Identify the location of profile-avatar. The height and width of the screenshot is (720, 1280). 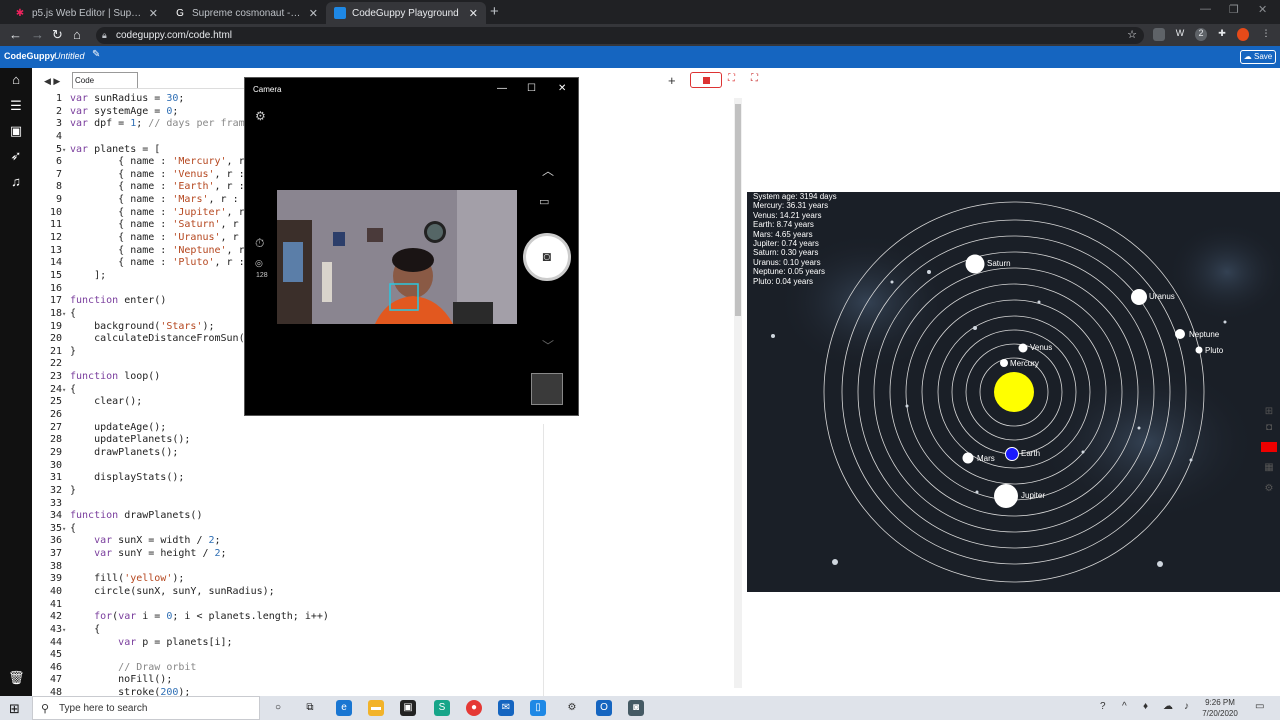
(1243, 34).